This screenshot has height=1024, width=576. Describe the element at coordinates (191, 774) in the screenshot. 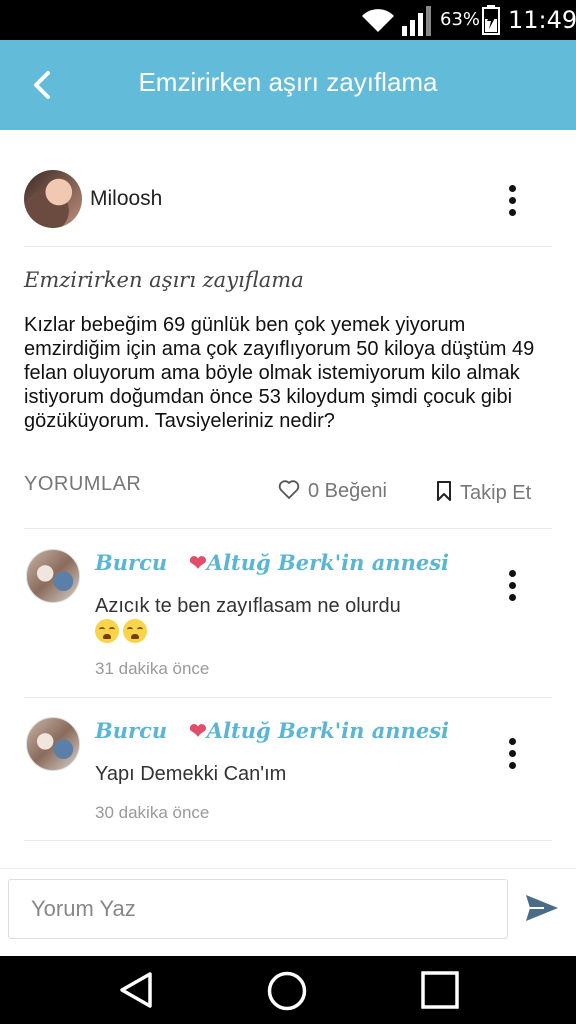

I see `comment-text: Yapı Demekki Can'ım` at that location.